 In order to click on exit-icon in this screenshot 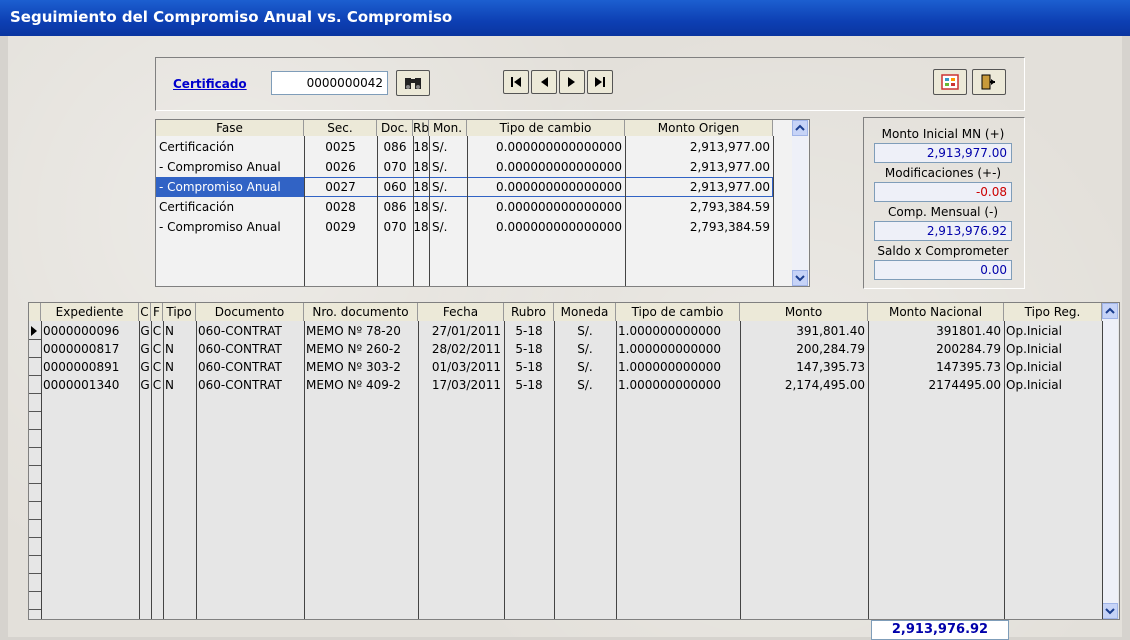, I will do `click(989, 82)`.